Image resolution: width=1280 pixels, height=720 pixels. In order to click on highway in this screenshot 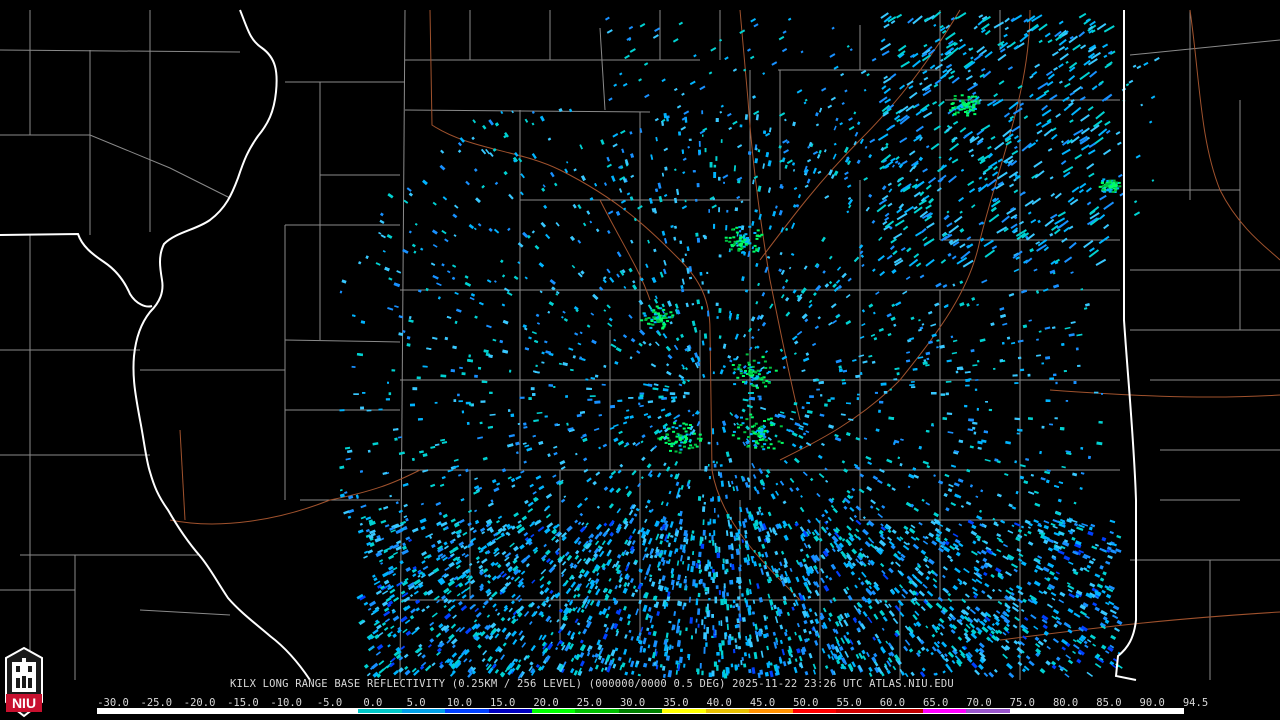, I will do `click(625, 250)`.